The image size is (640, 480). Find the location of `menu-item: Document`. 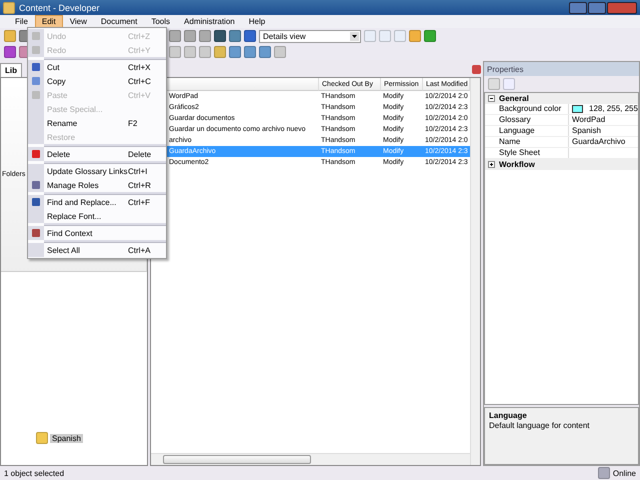

menu-item: Document is located at coordinates (119, 21).